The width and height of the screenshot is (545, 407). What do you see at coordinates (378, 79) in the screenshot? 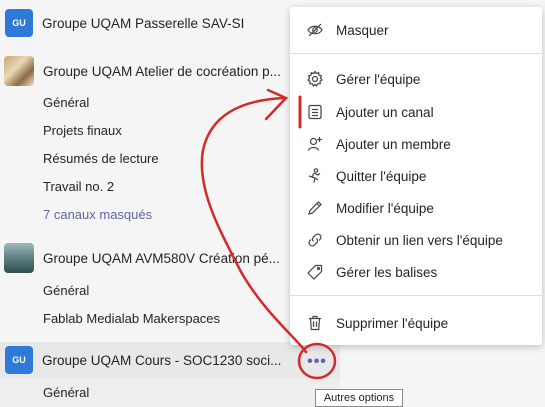
I see `menu-item-label: Gérer l'équipe` at bounding box center [378, 79].